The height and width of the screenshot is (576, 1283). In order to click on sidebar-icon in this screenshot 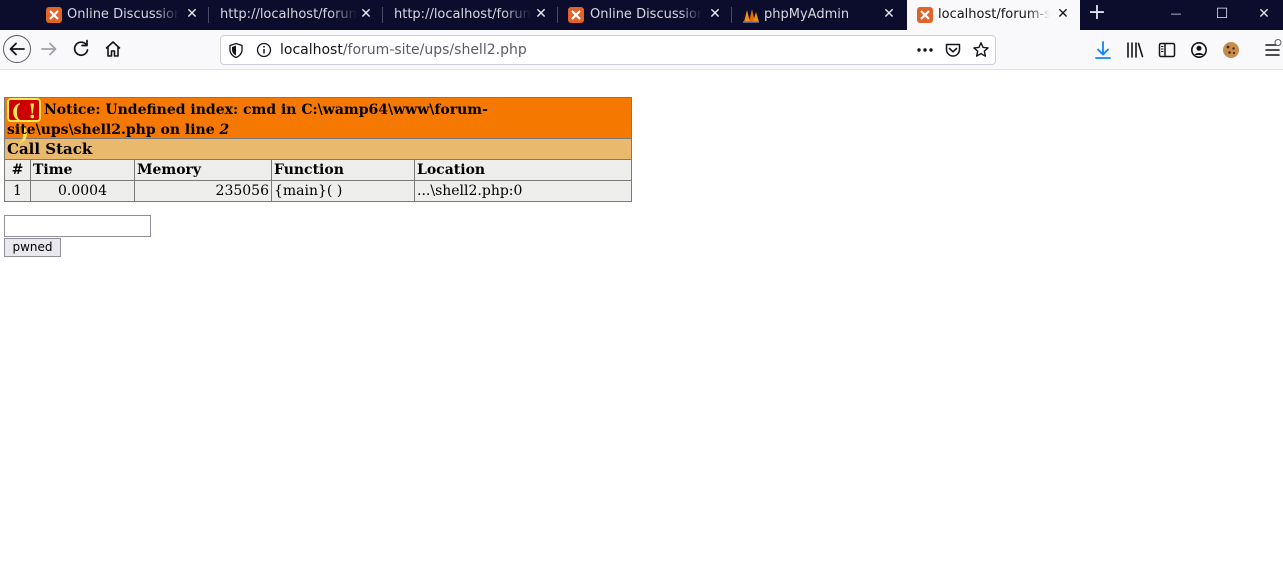, I will do `click(1167, 50)`.